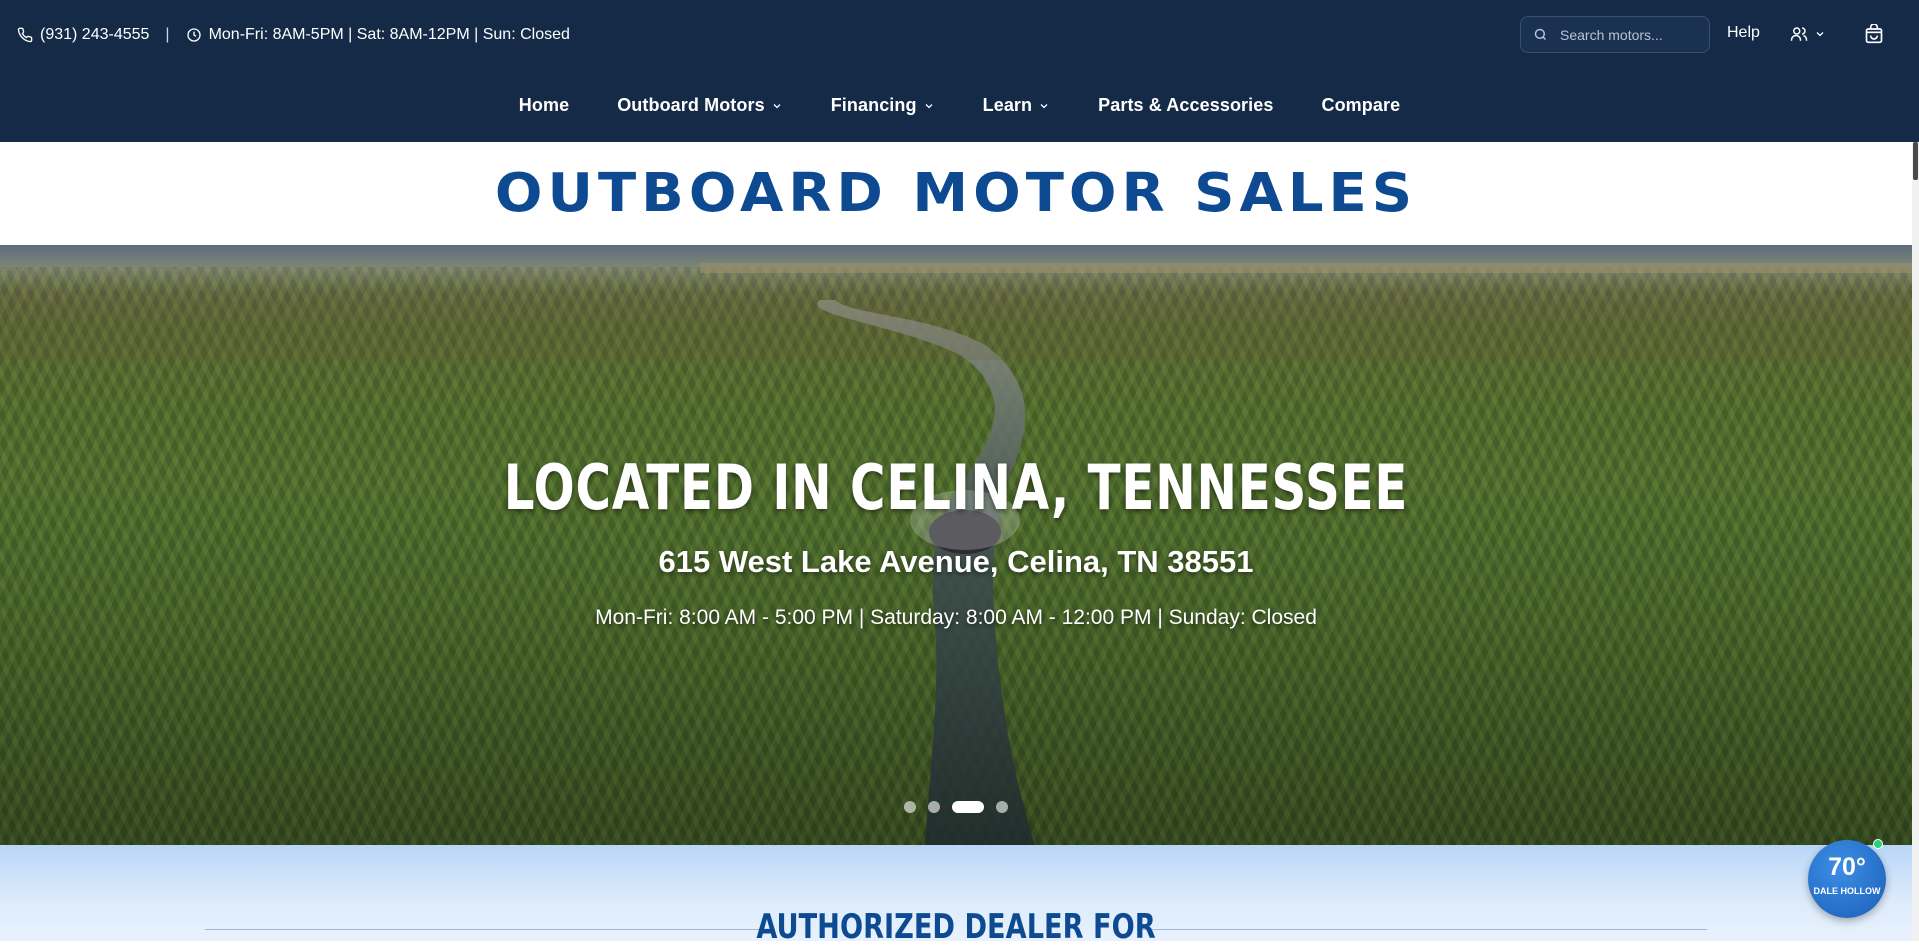 The image size is (1919, 947). What do you see at coordinates (956, 561) in the screenshot?
I see `hero-address: 615 West Lake Avenue, Celina, TN 38551` at bounding box center [956, 561].